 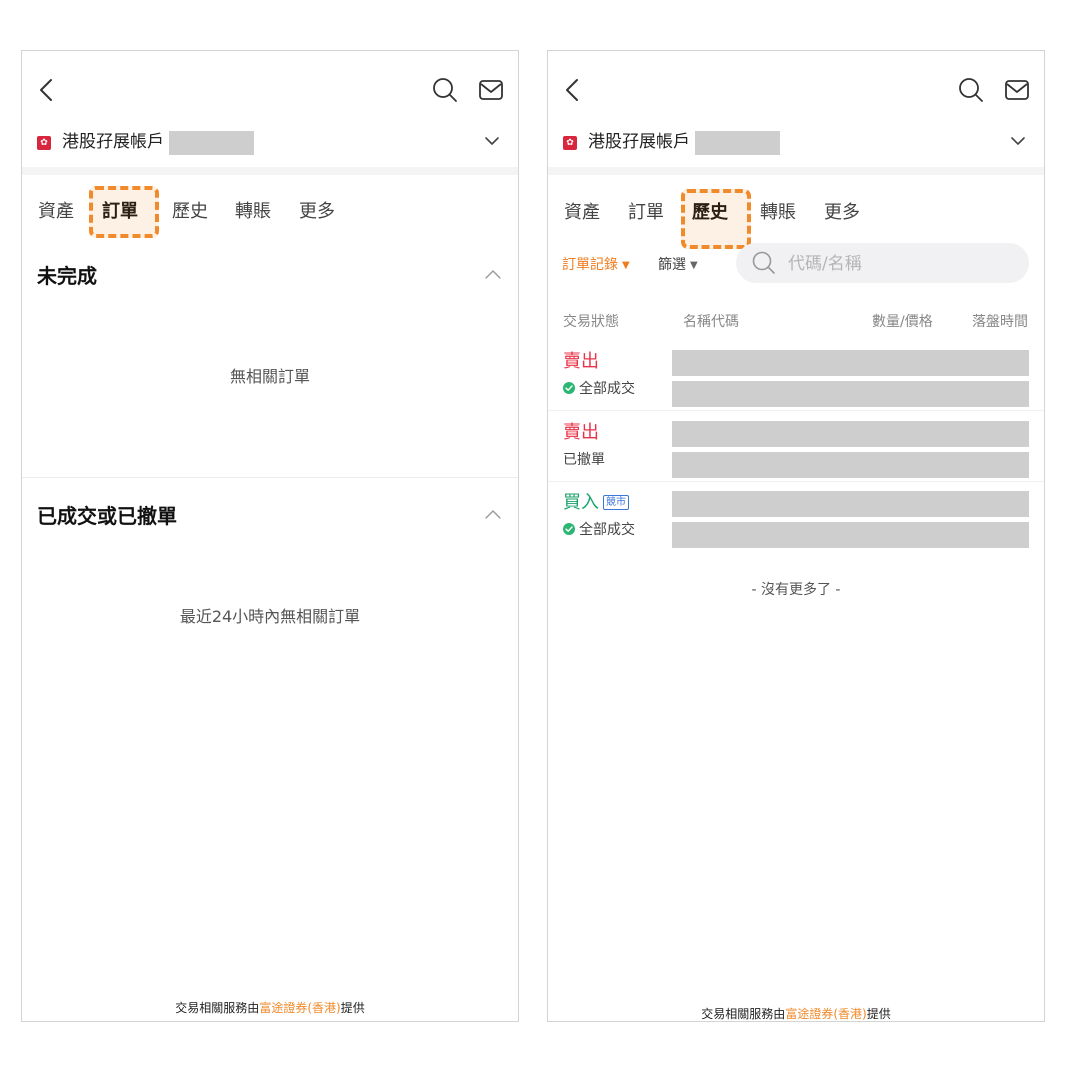 I want to click on order-status-text: 已撤單, so click(x=584, y=460).